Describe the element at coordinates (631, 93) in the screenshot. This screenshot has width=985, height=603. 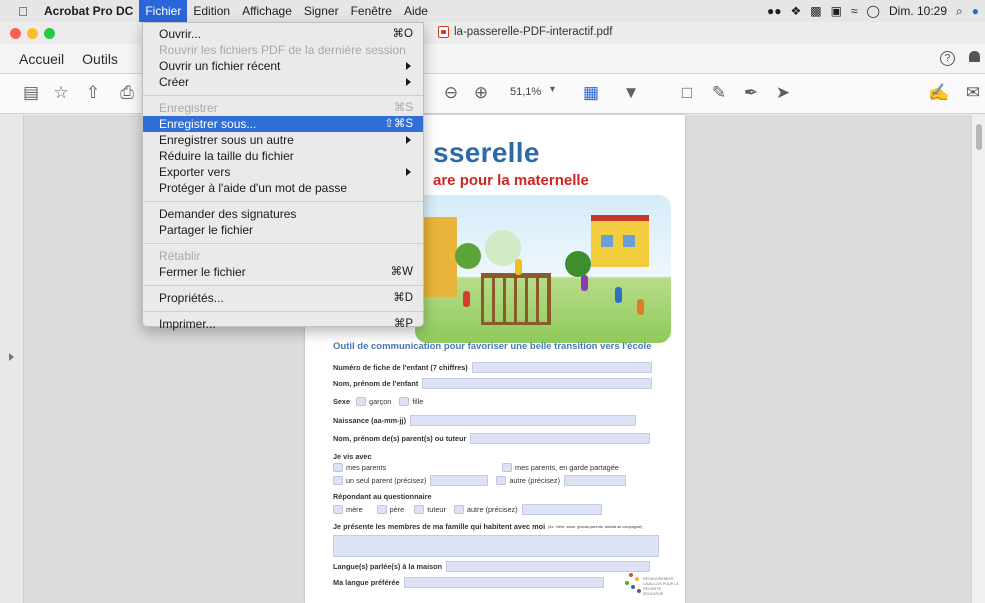
I see `scroll-mode-icon: ▼` at that location.